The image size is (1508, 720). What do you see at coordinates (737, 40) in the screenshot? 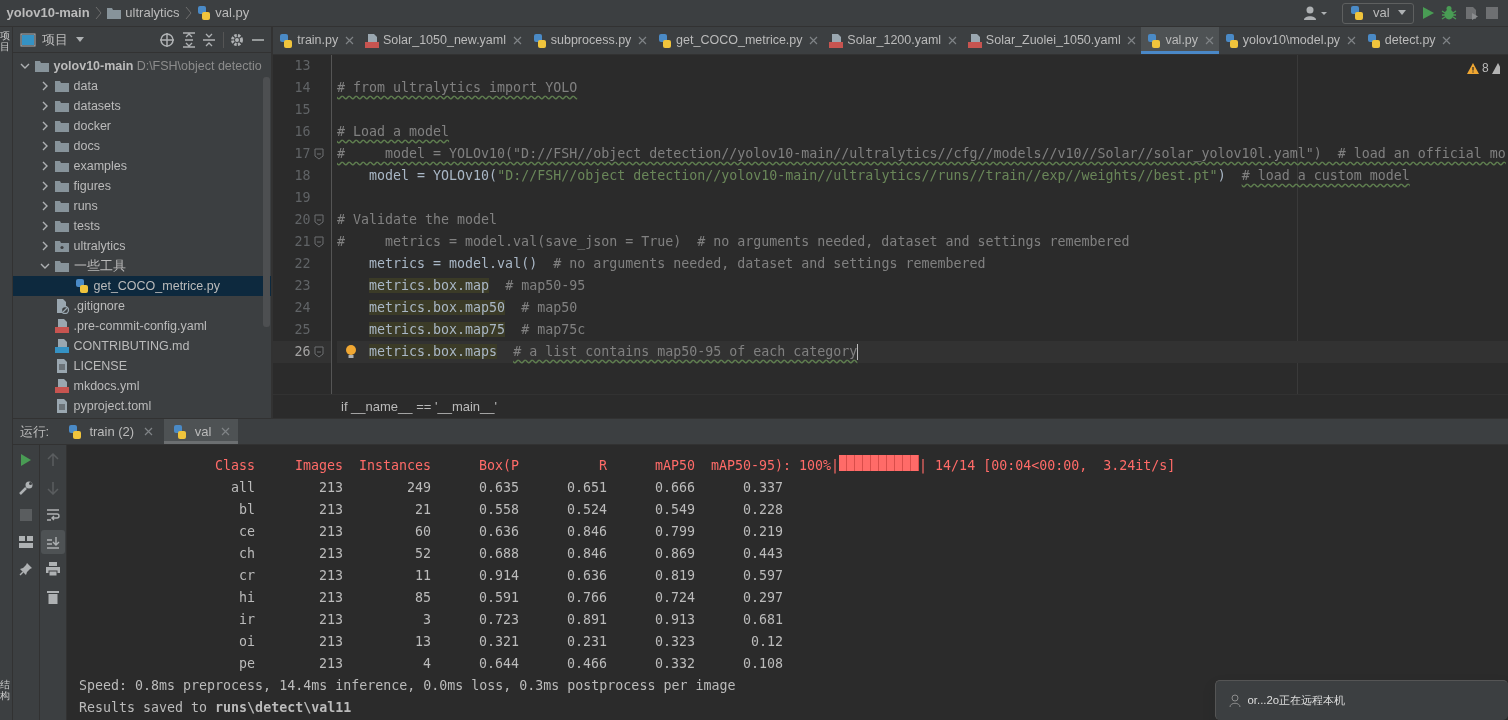
I see `editor-tab: get_COCO_metrice.py` at bounding box center [737, 40].